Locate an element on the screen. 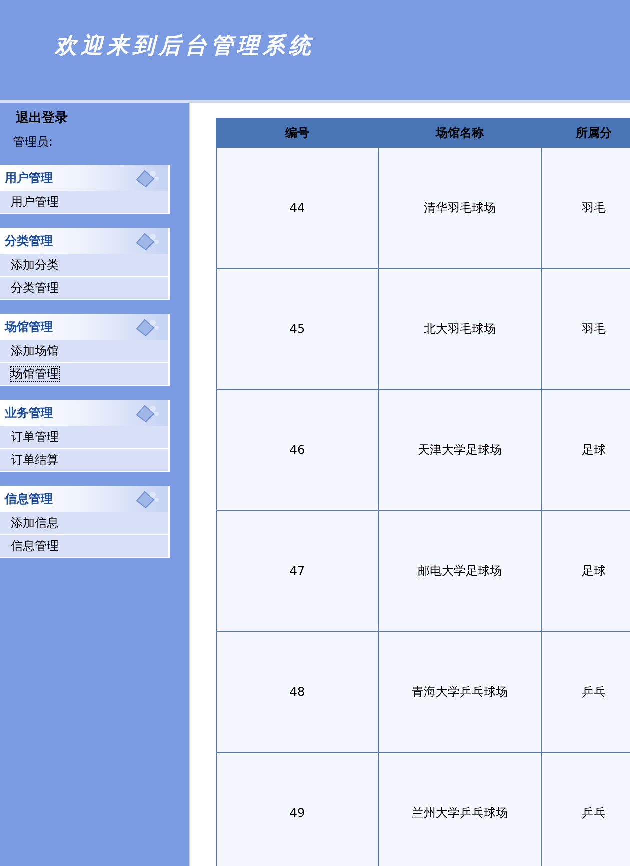 The image size is (630, 866). table-cell: 49 is located at coordinates (297, 809).